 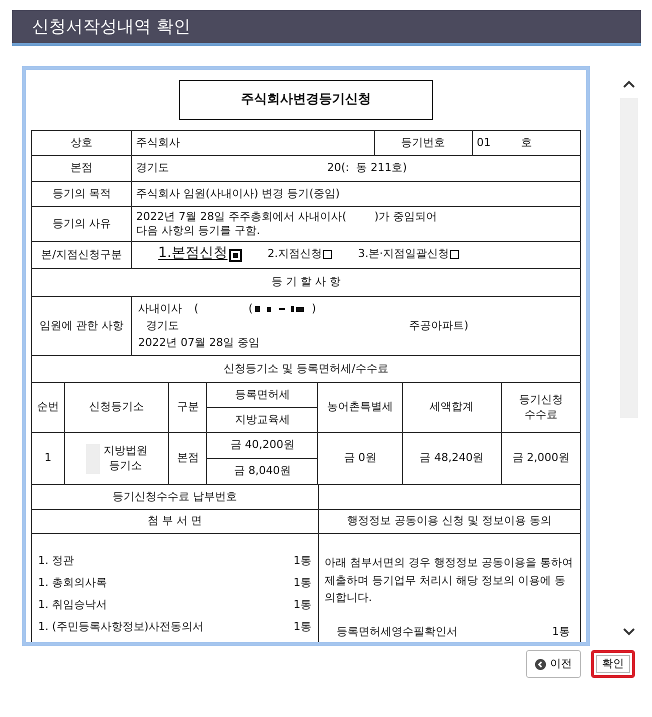 What do you see at coordinates (306, 369) in the screenshot?
I see `section-heading: 신청등기소 및 등록면허세/수수료` at bounding box center [306, 369].